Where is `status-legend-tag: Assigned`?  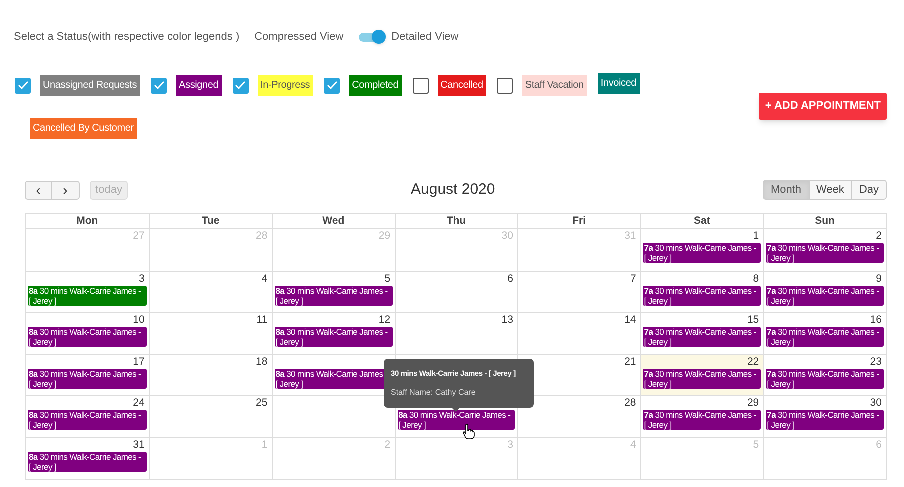 status-legend-tag: Assigned is located at coordinates (199, 85).